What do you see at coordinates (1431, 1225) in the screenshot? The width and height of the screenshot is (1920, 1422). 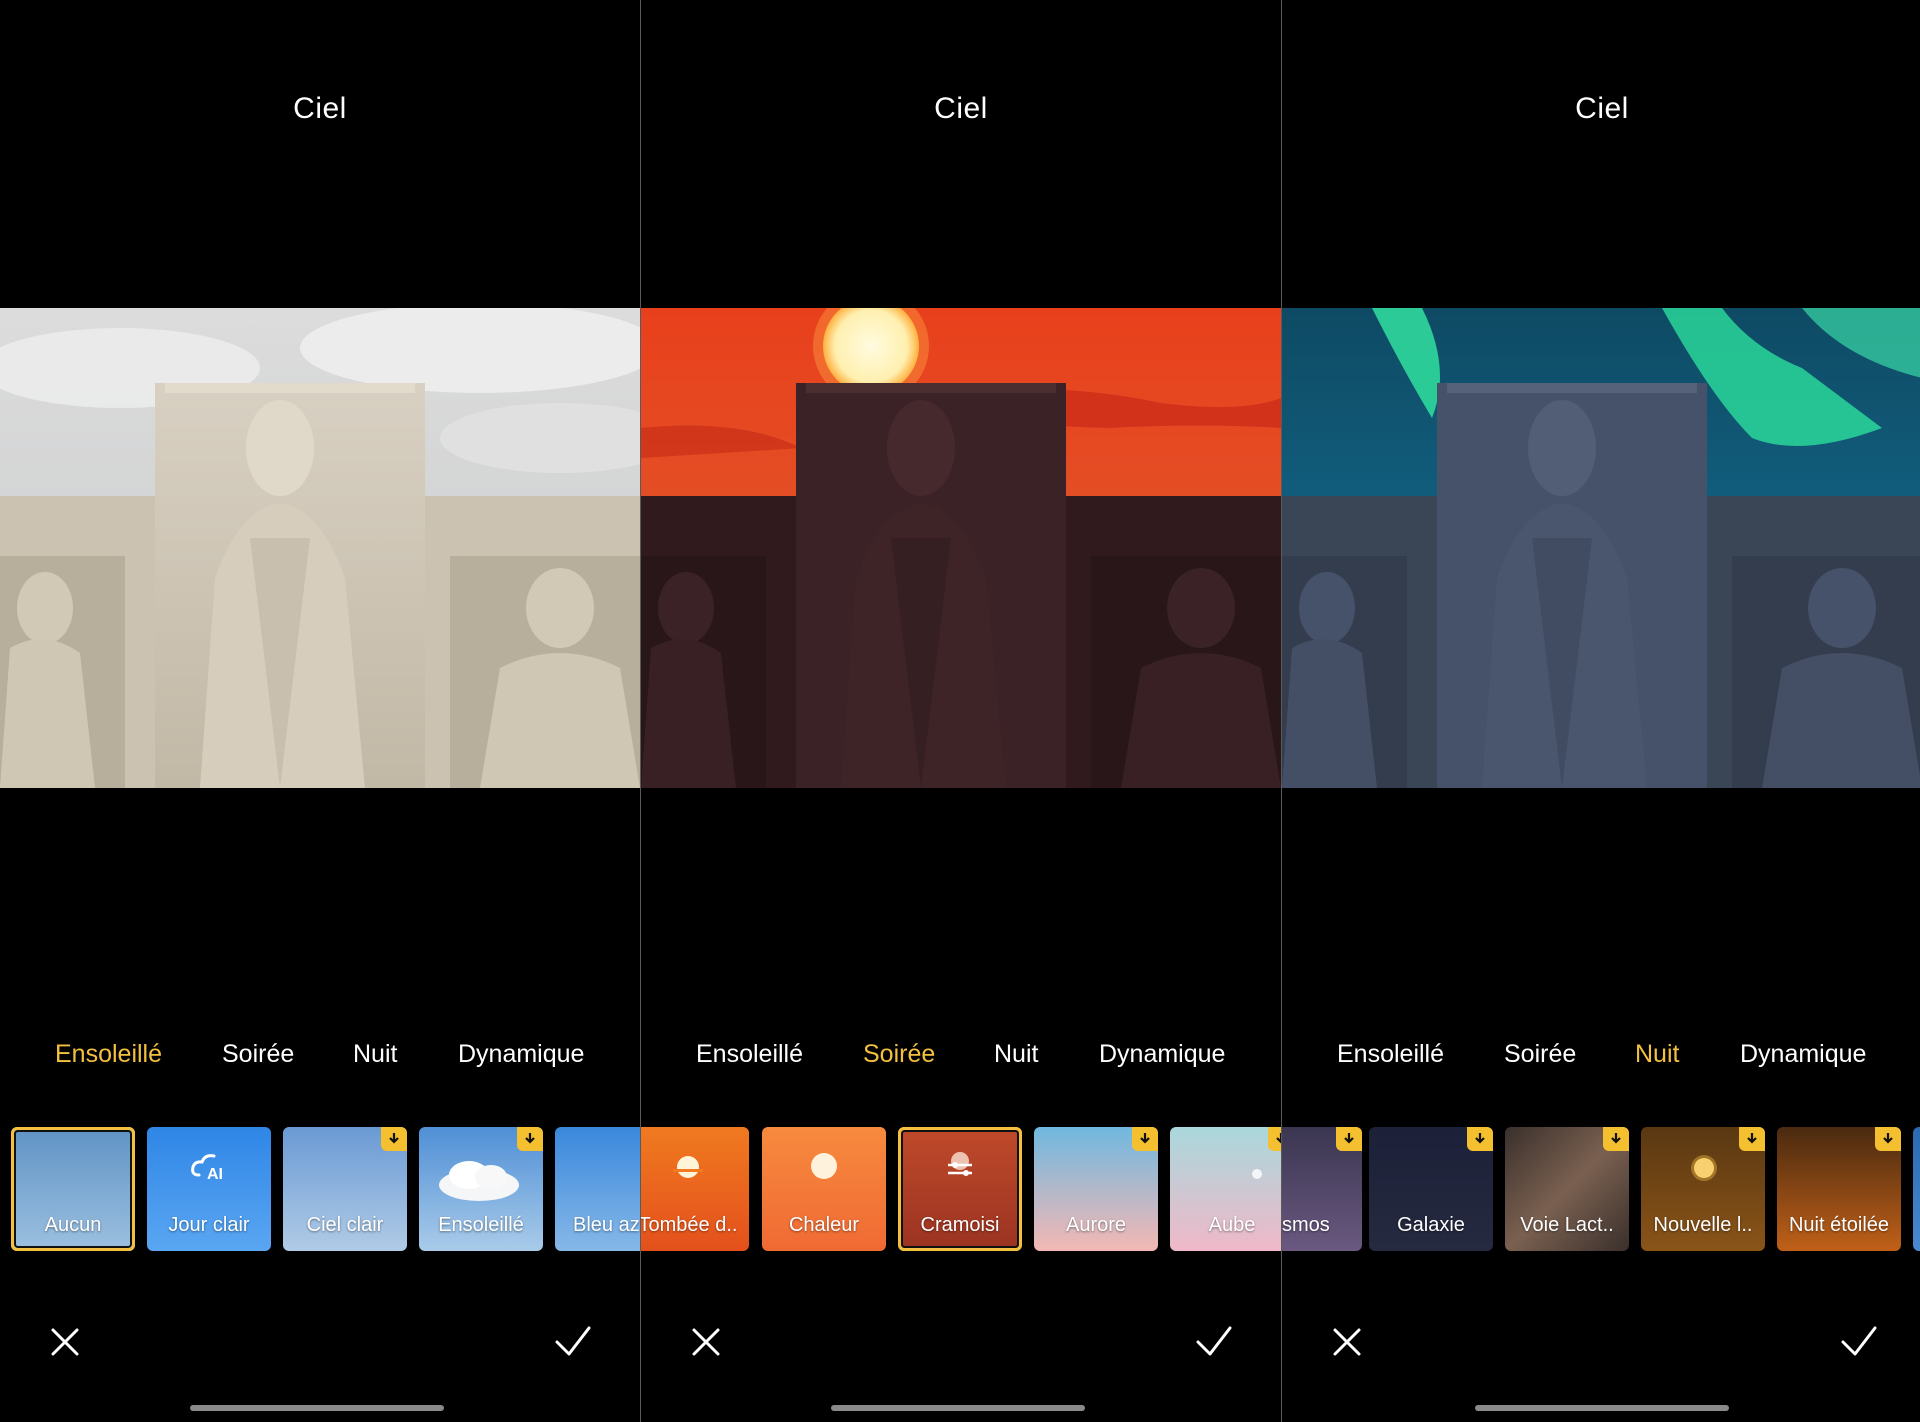 I see `thumbnail-label: Galaxie` at bounding box center [1431, 1225].